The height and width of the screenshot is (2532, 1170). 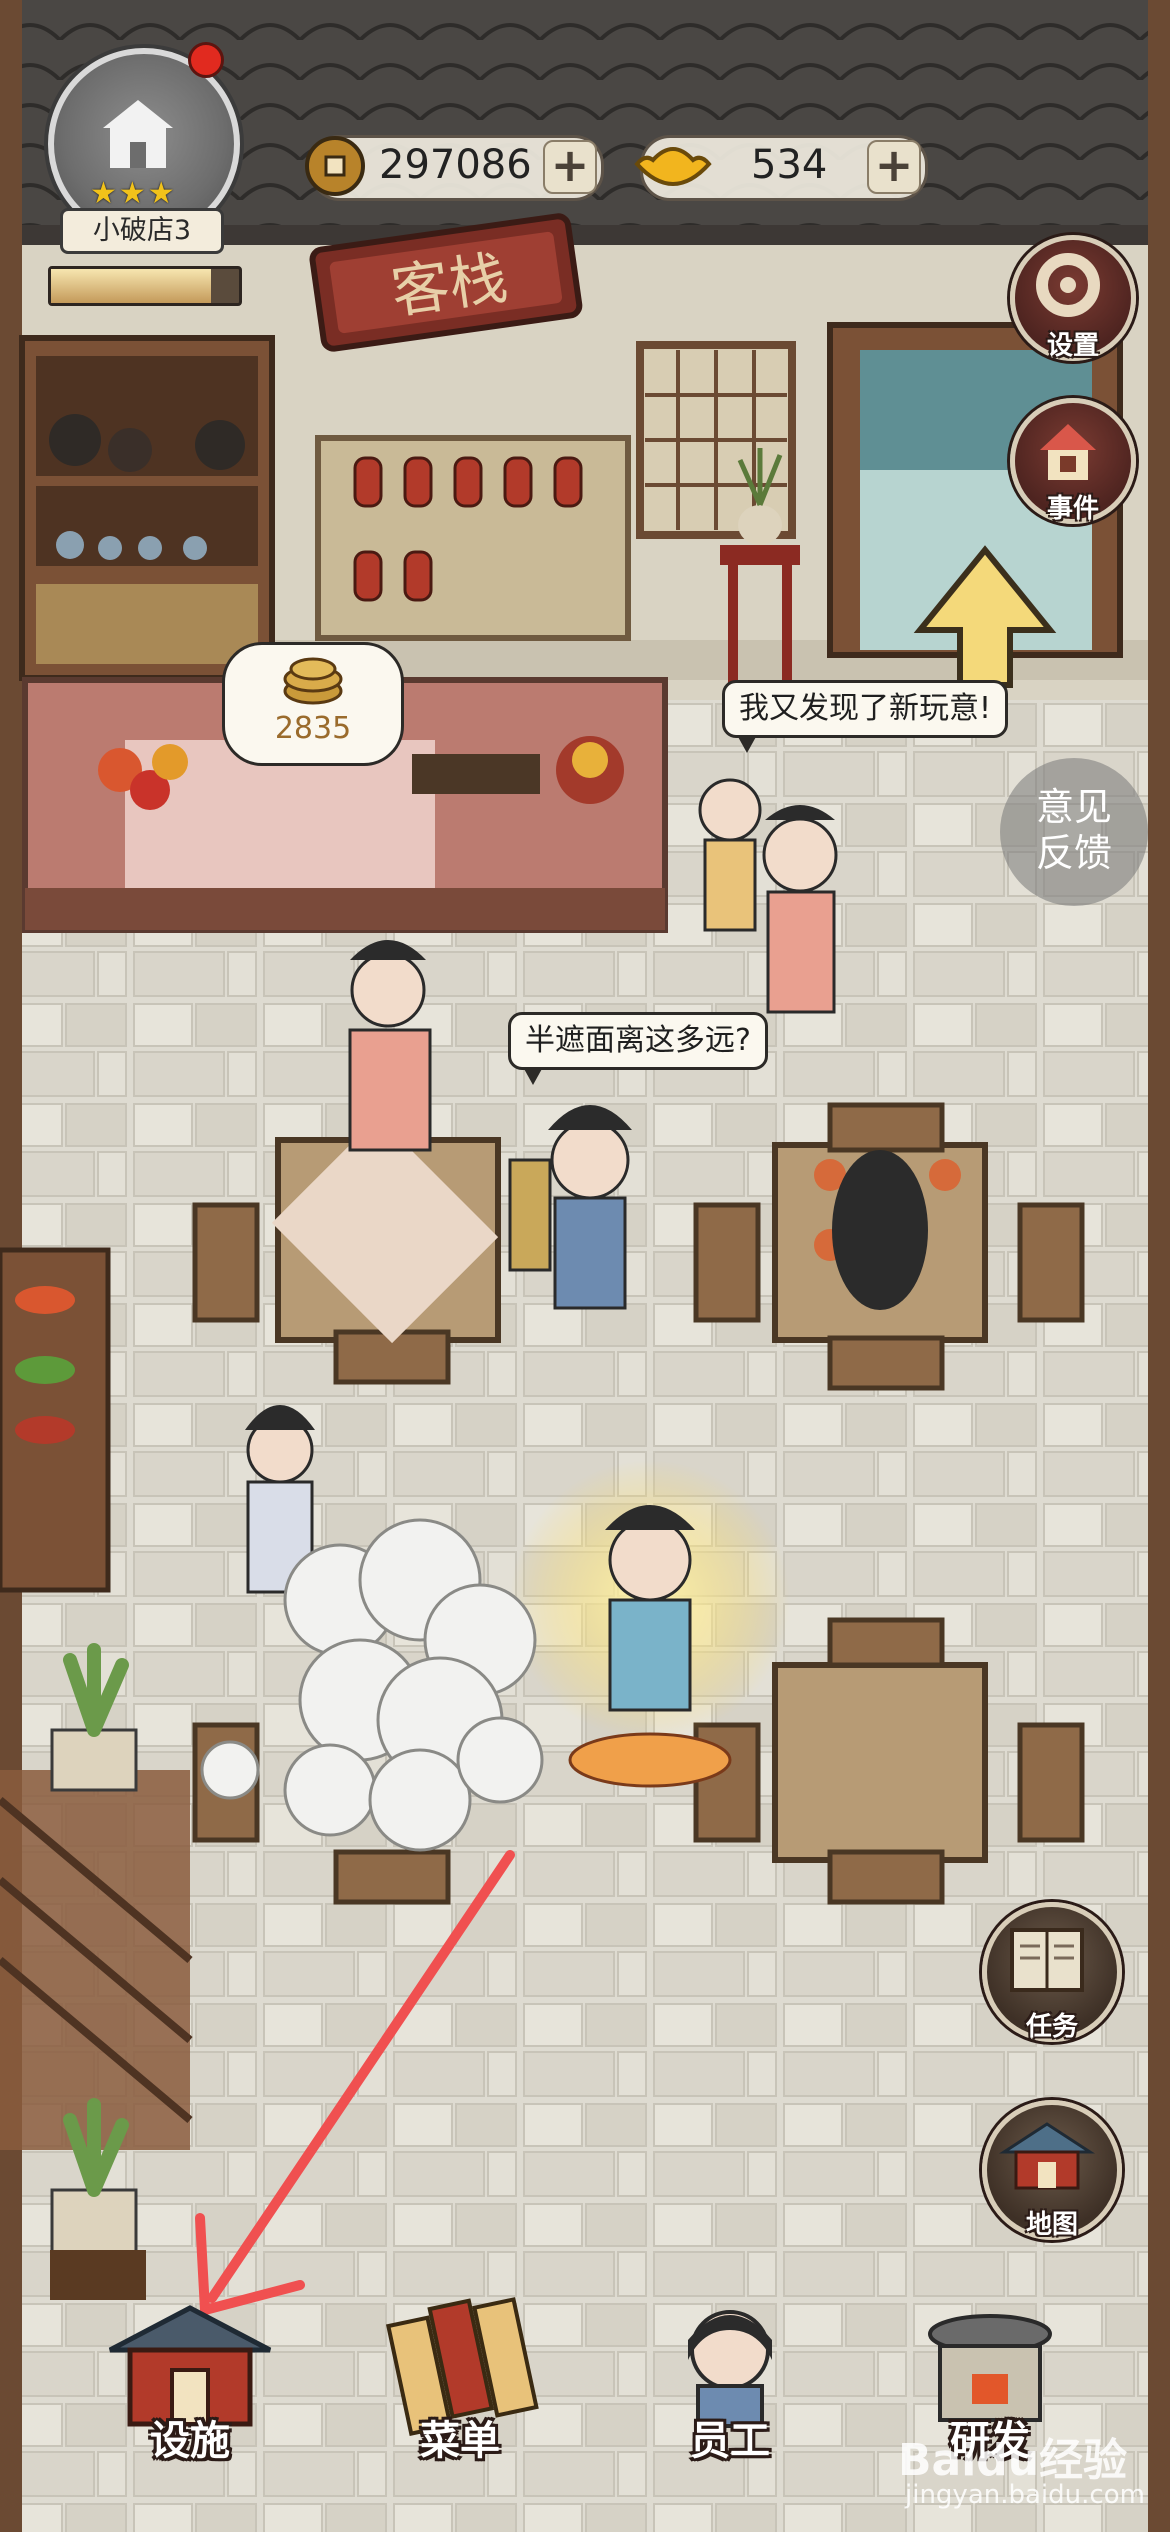 What do you see at coordinates (1073, 298) in the screenshot?
I see `settings-button: 设置` at bounding box center [1073, 298].